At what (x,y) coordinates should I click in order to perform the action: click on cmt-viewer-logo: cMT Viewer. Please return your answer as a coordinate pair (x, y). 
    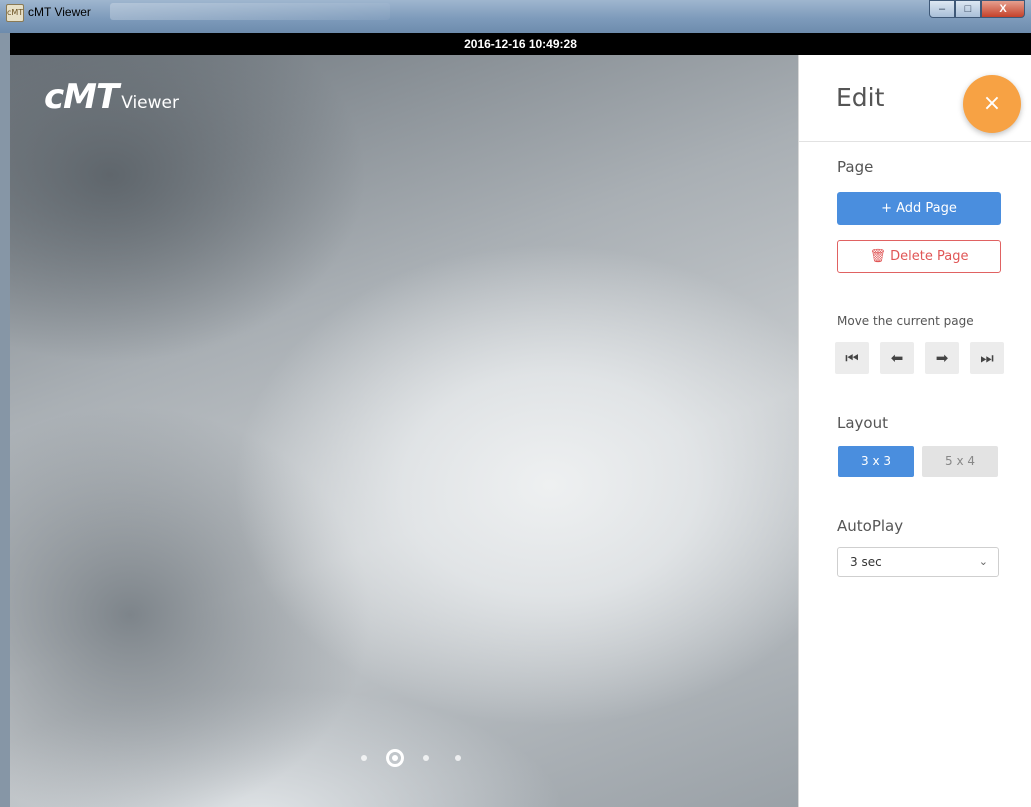
    Looking at the image, I should click on (111, 97).